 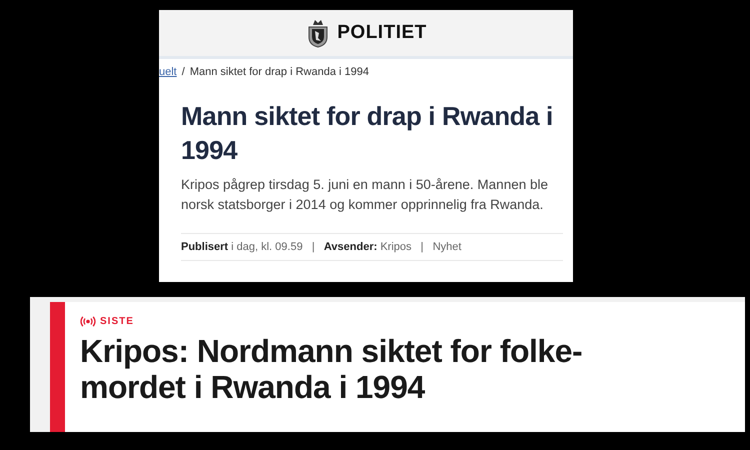 I want to click on article-headline: Mann siktet for drap i Rwanda i 1994, so click(x=367, y=133).